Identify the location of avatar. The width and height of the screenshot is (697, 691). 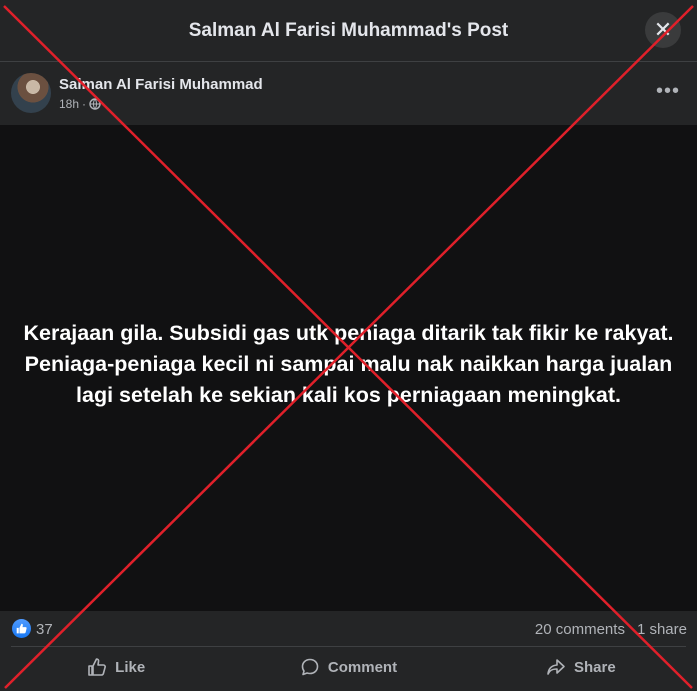
(31, 93).